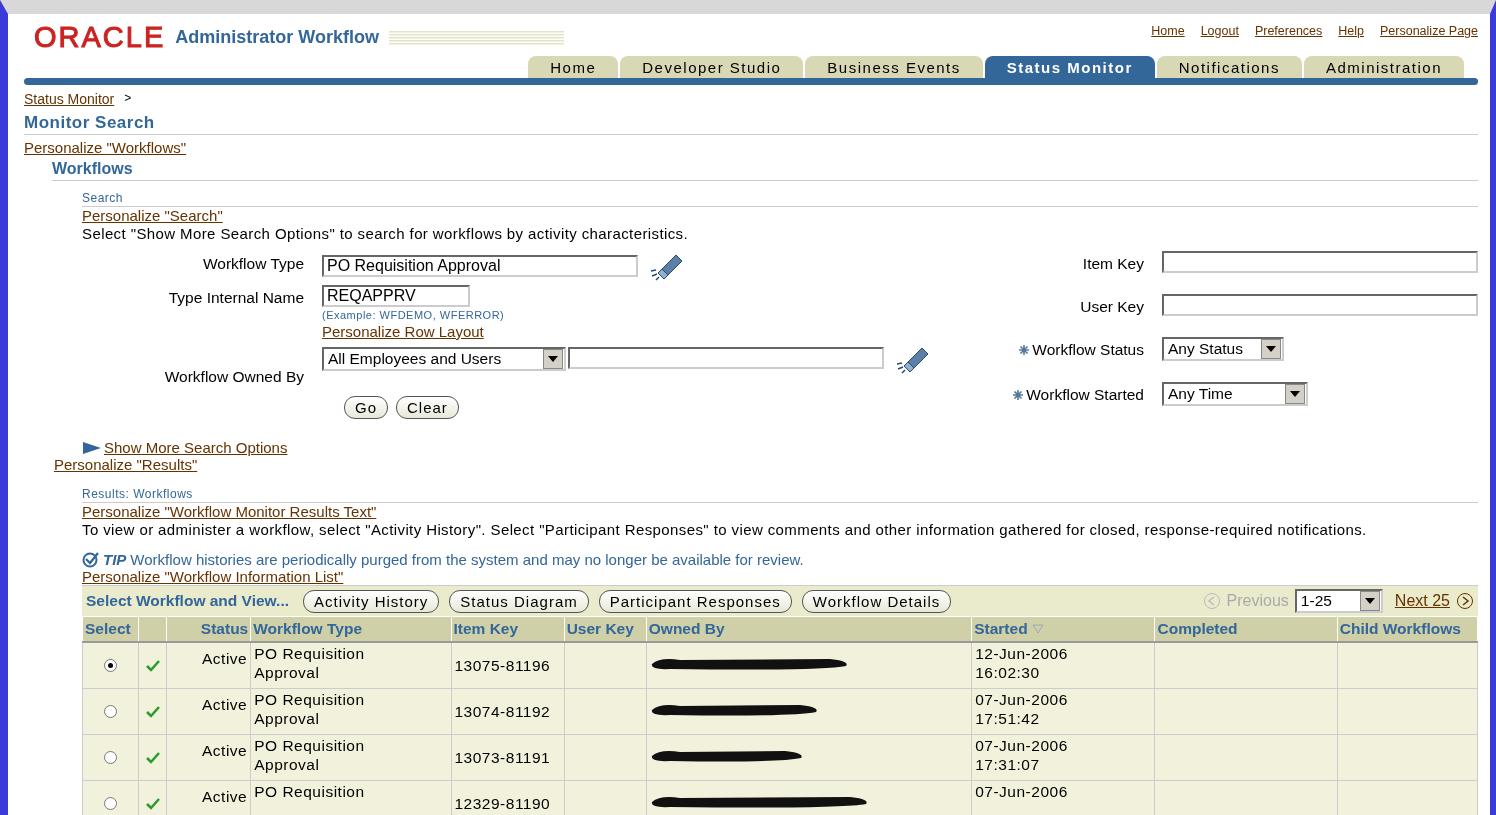 The image size is (1496, 815). I want to click on global-link: Logout, so click(1219, 31).